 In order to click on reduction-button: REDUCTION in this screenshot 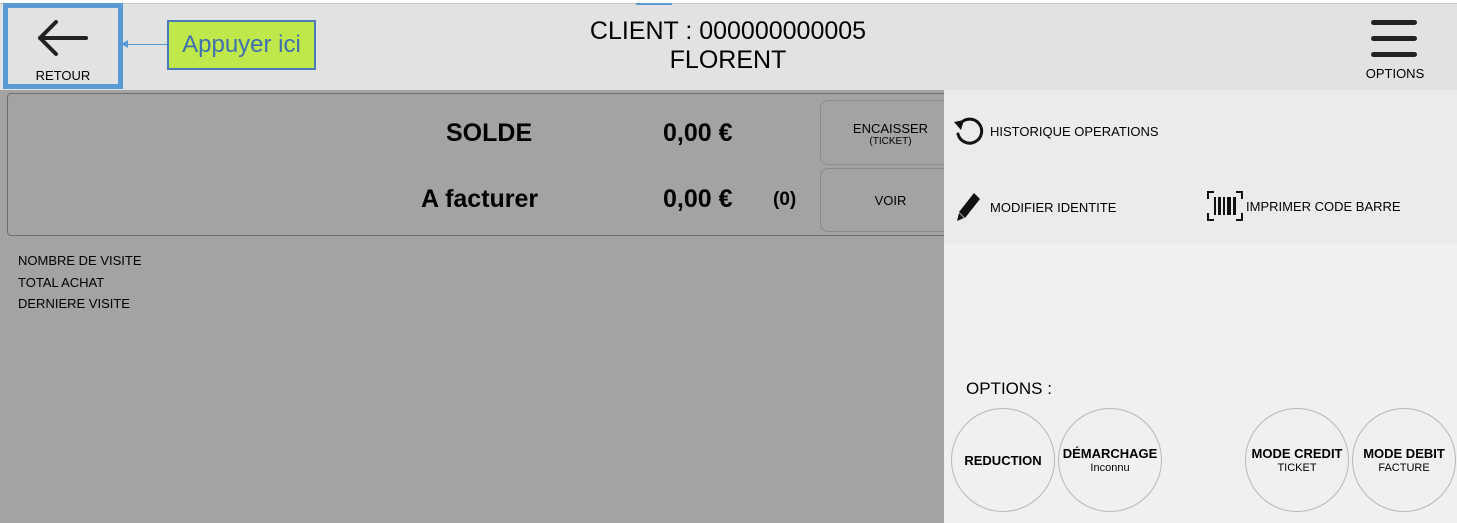, I will do `click(1003, 460)`.